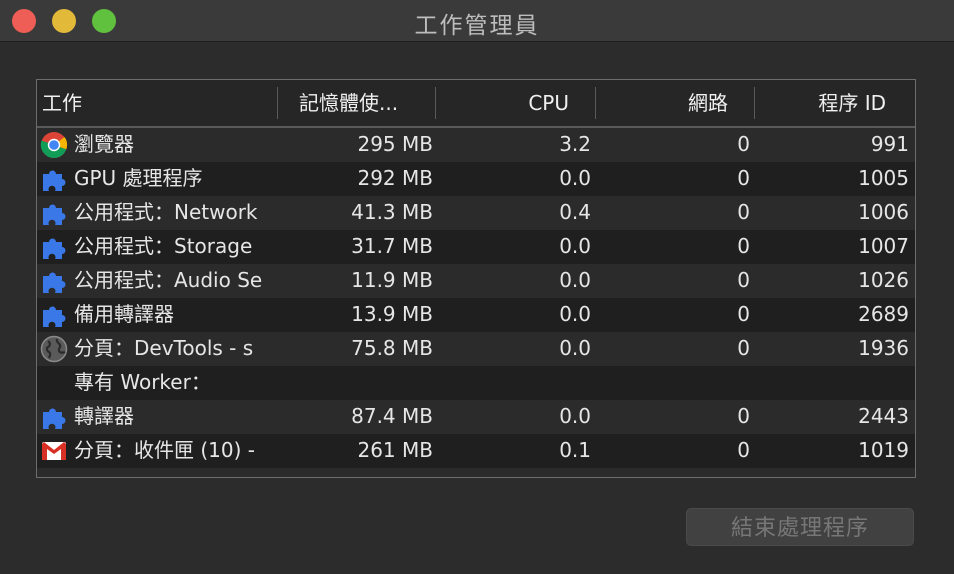 Image resolution: width=954 pixels, height=574 pixels. I want to click on column-header-network: 網路, so click(675, 103).